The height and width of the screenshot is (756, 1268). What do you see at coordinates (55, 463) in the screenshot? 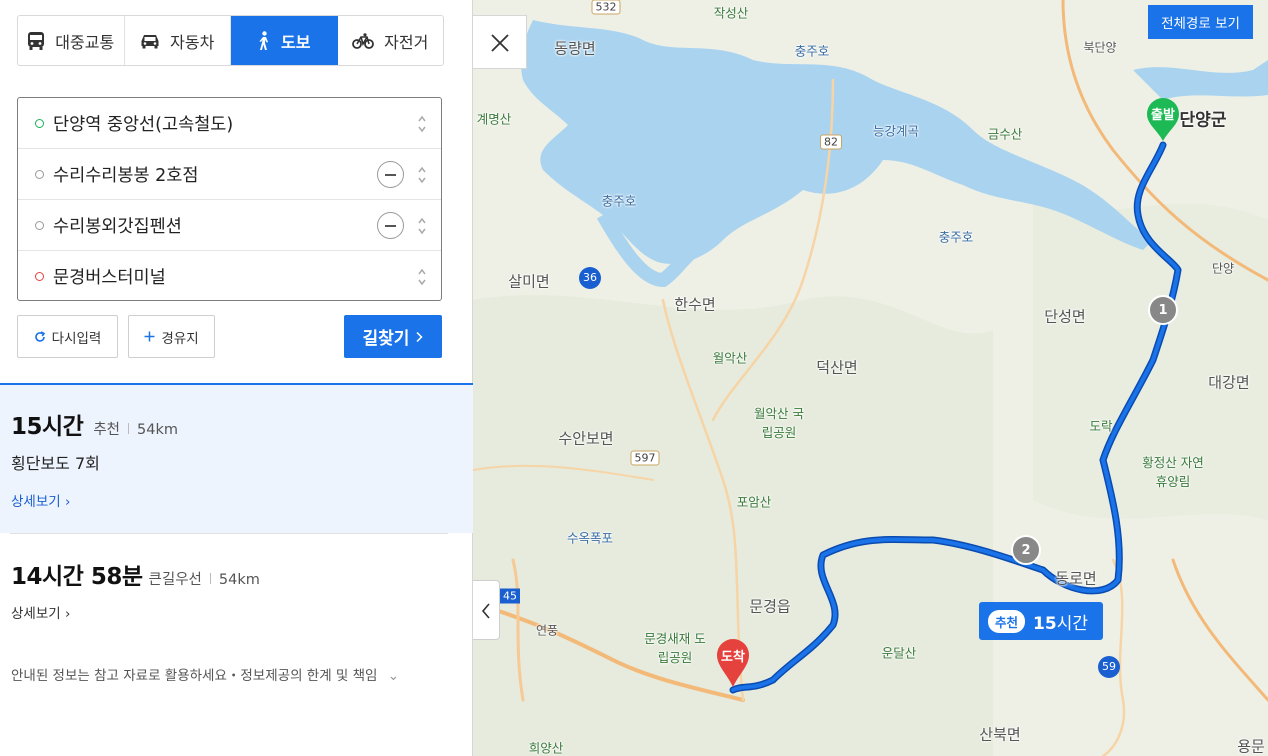
I see `result-summary: 횡단보도 7회` at bounding box center [55, 463].